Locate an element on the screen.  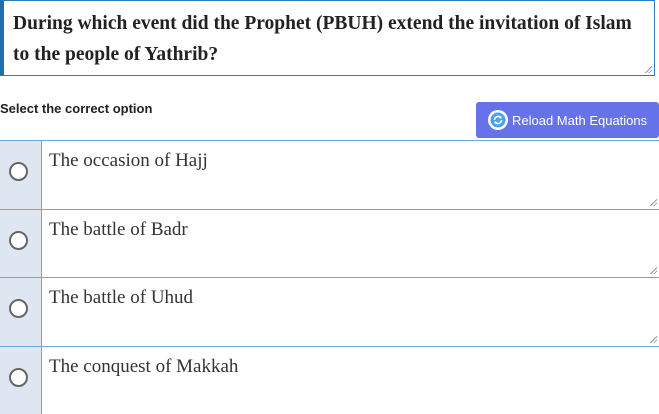
option-text: The occasion of Hajj is located at coordinates (128, 161).